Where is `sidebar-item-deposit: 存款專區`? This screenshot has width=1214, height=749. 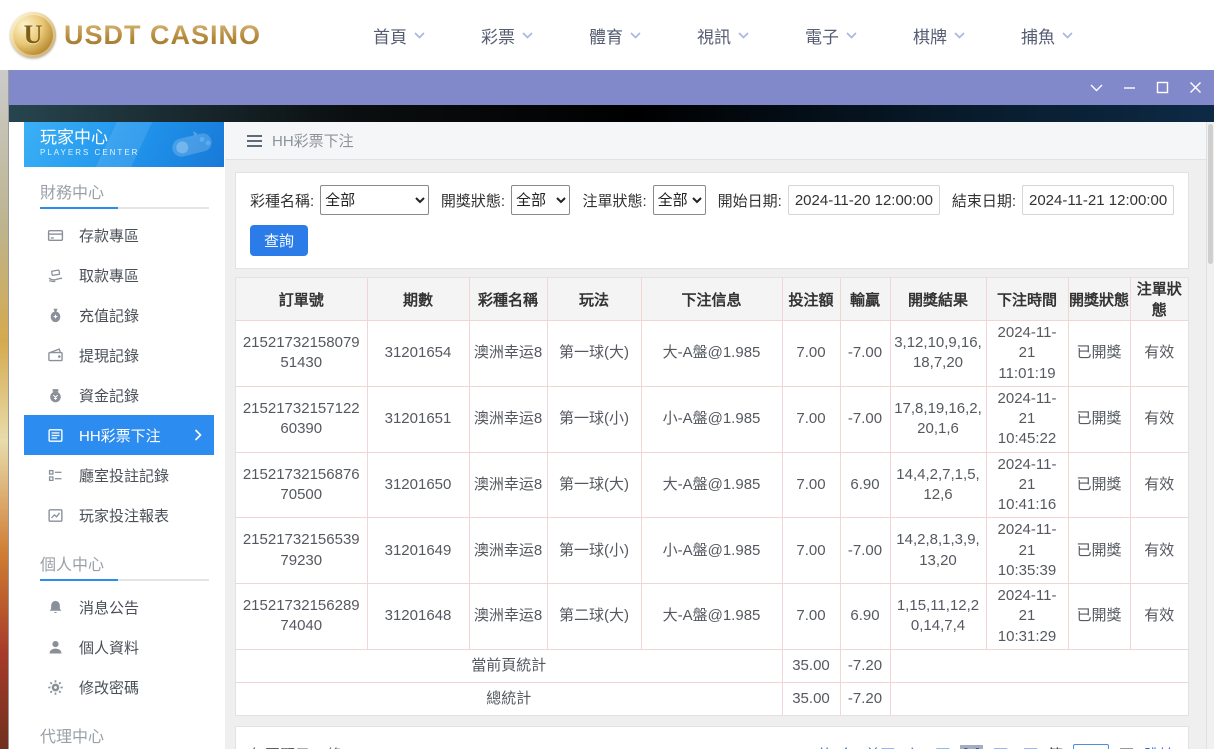
sidebar-item-deposit: 存款專區 is located at coordinates (119, 235).